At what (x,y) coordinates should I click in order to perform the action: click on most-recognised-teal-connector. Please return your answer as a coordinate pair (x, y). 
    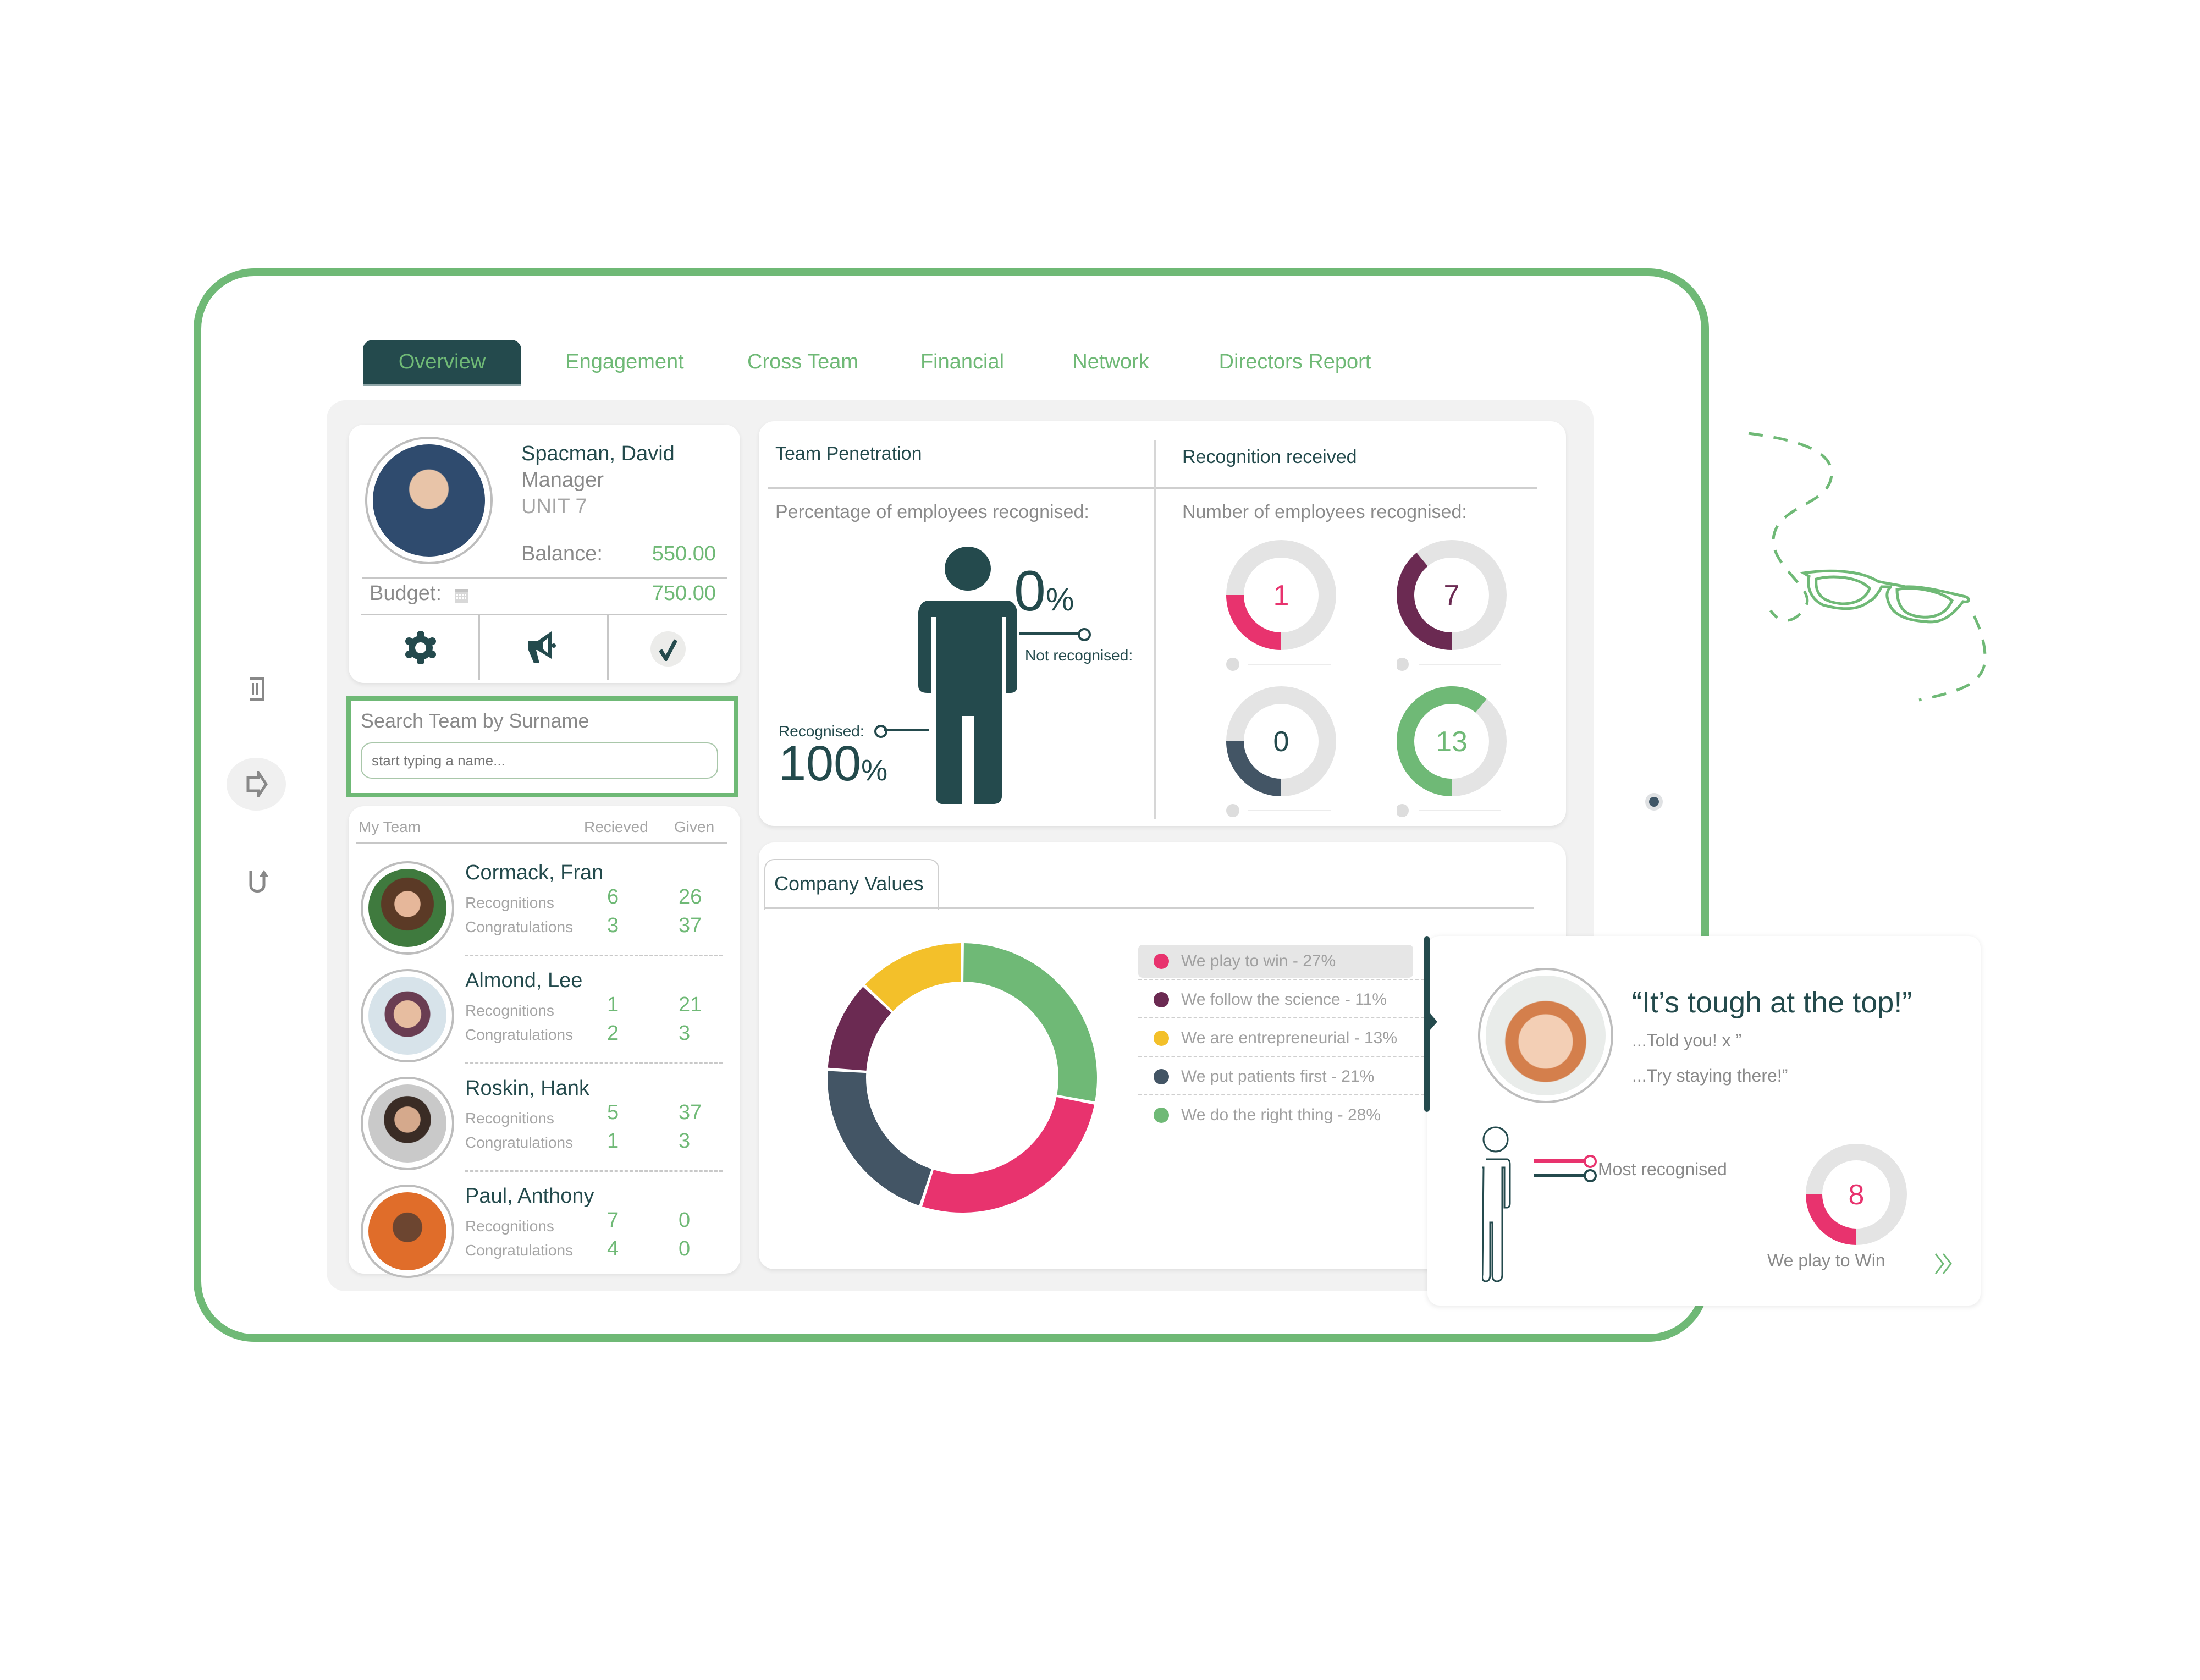
    Looking at the image, I should click on (1560, 1175).